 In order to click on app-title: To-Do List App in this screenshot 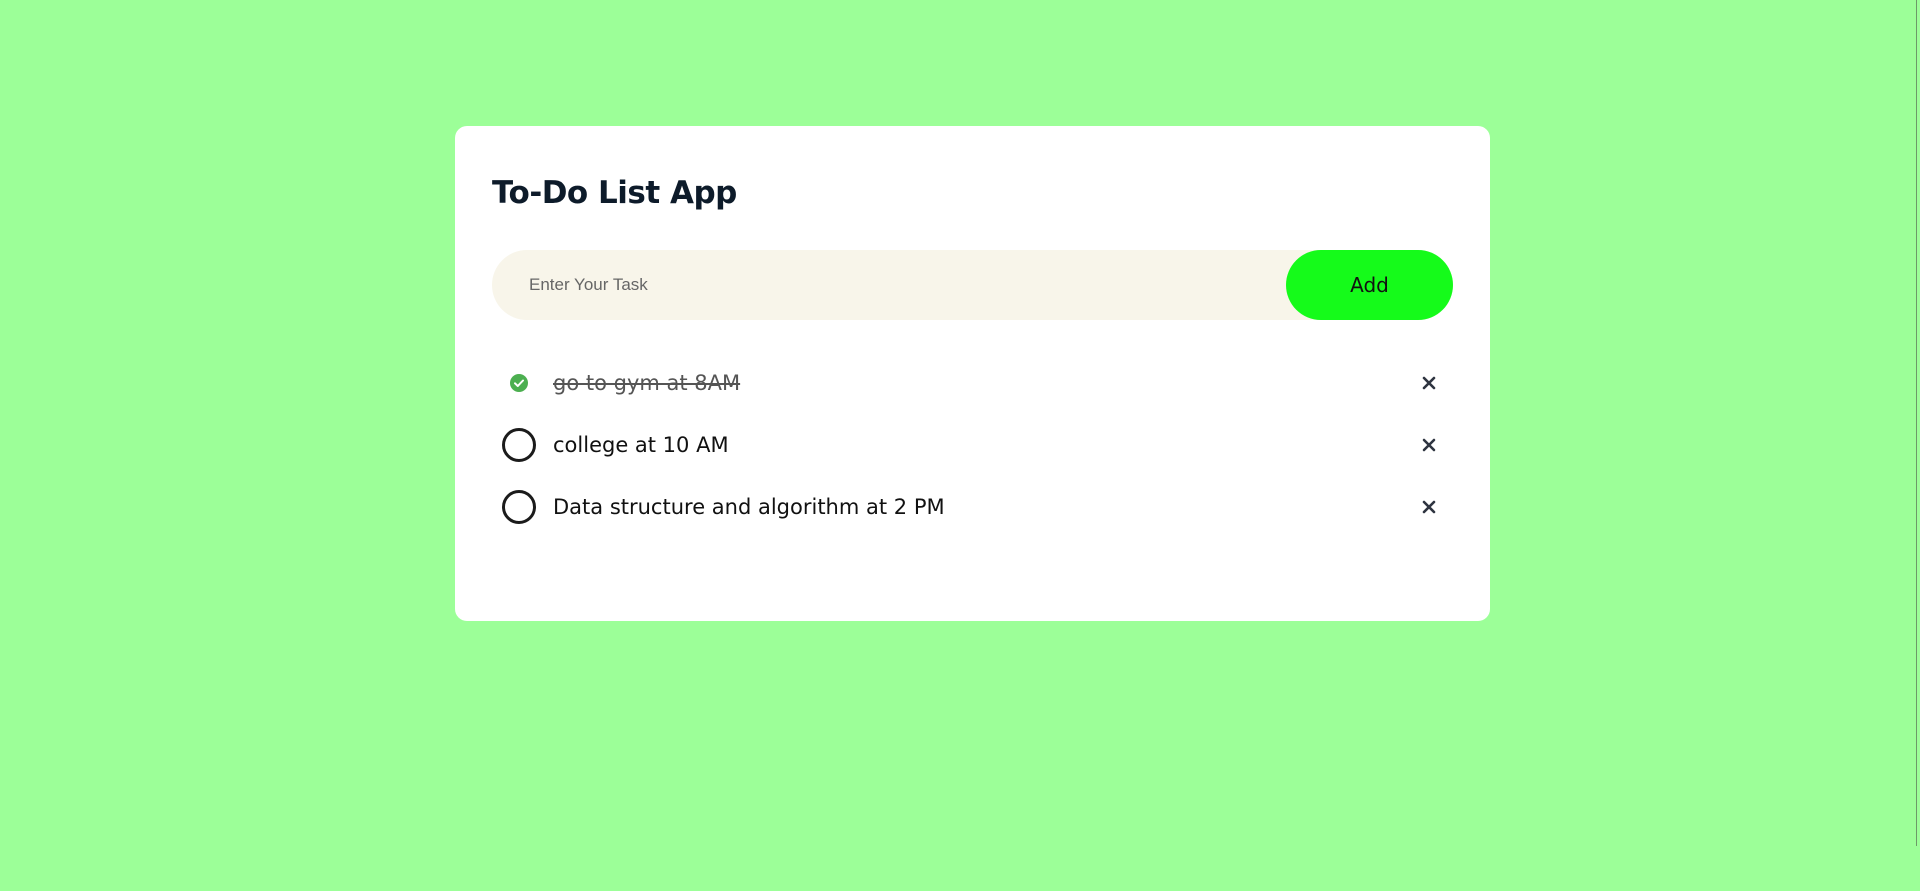, I will do `click(614, 193)`.